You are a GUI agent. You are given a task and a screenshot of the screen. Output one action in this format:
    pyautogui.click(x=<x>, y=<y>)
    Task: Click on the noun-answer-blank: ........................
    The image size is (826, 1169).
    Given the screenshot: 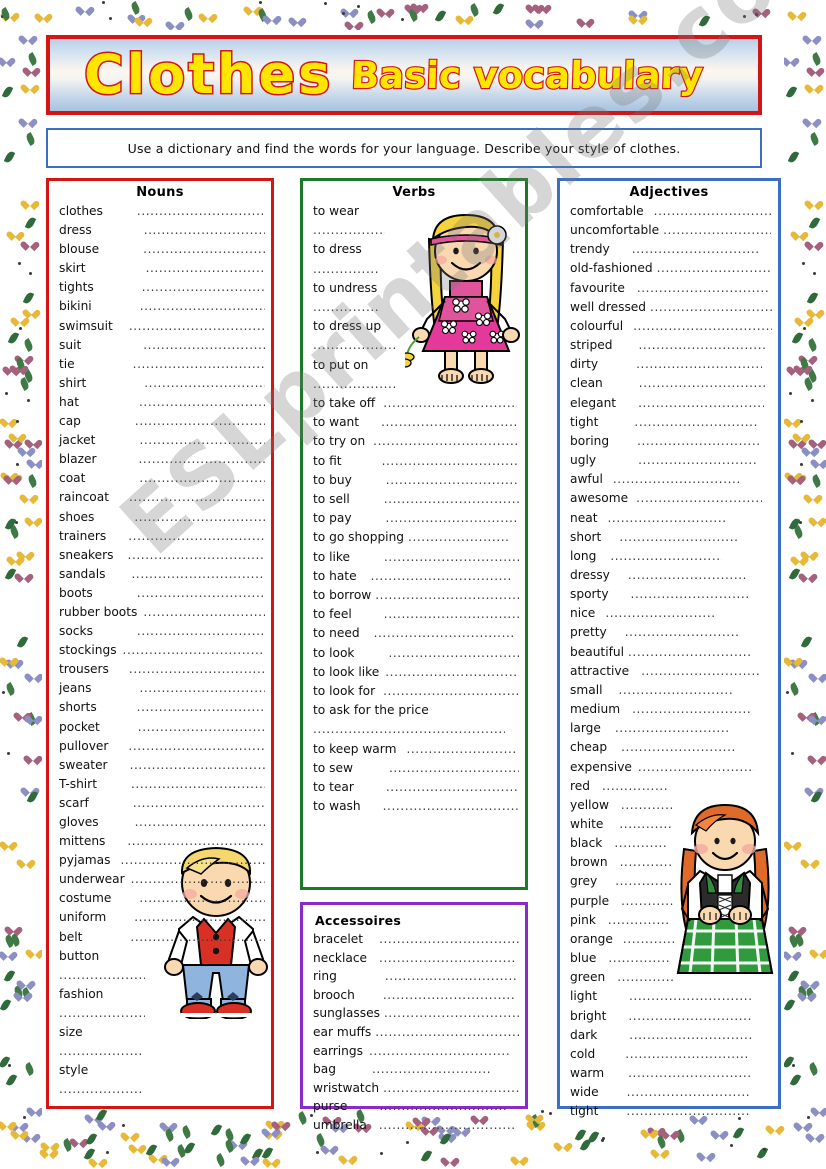 What is the action you would take?
    pyautogui.click(x=102, y=975)
    